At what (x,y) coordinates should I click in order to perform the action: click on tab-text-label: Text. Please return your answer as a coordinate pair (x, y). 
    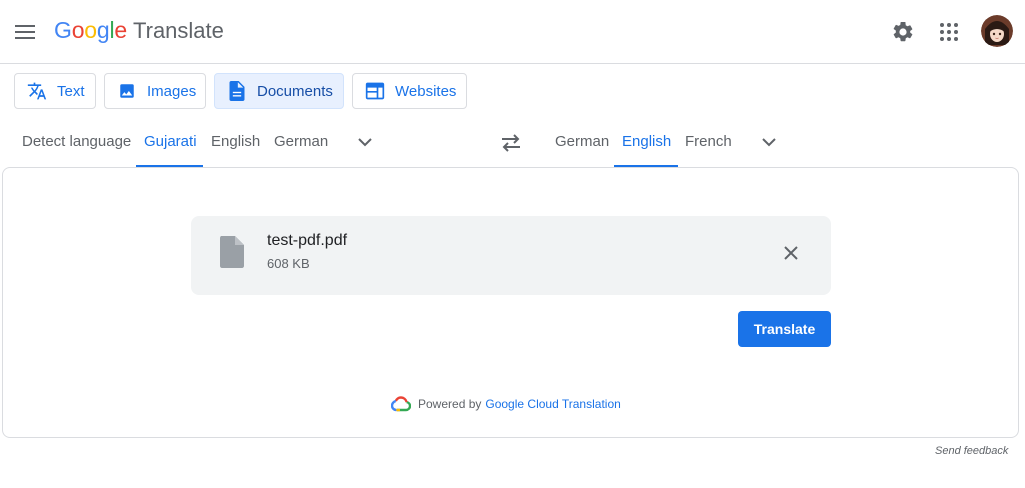
    Looking at the image, I should click on (71, 91).